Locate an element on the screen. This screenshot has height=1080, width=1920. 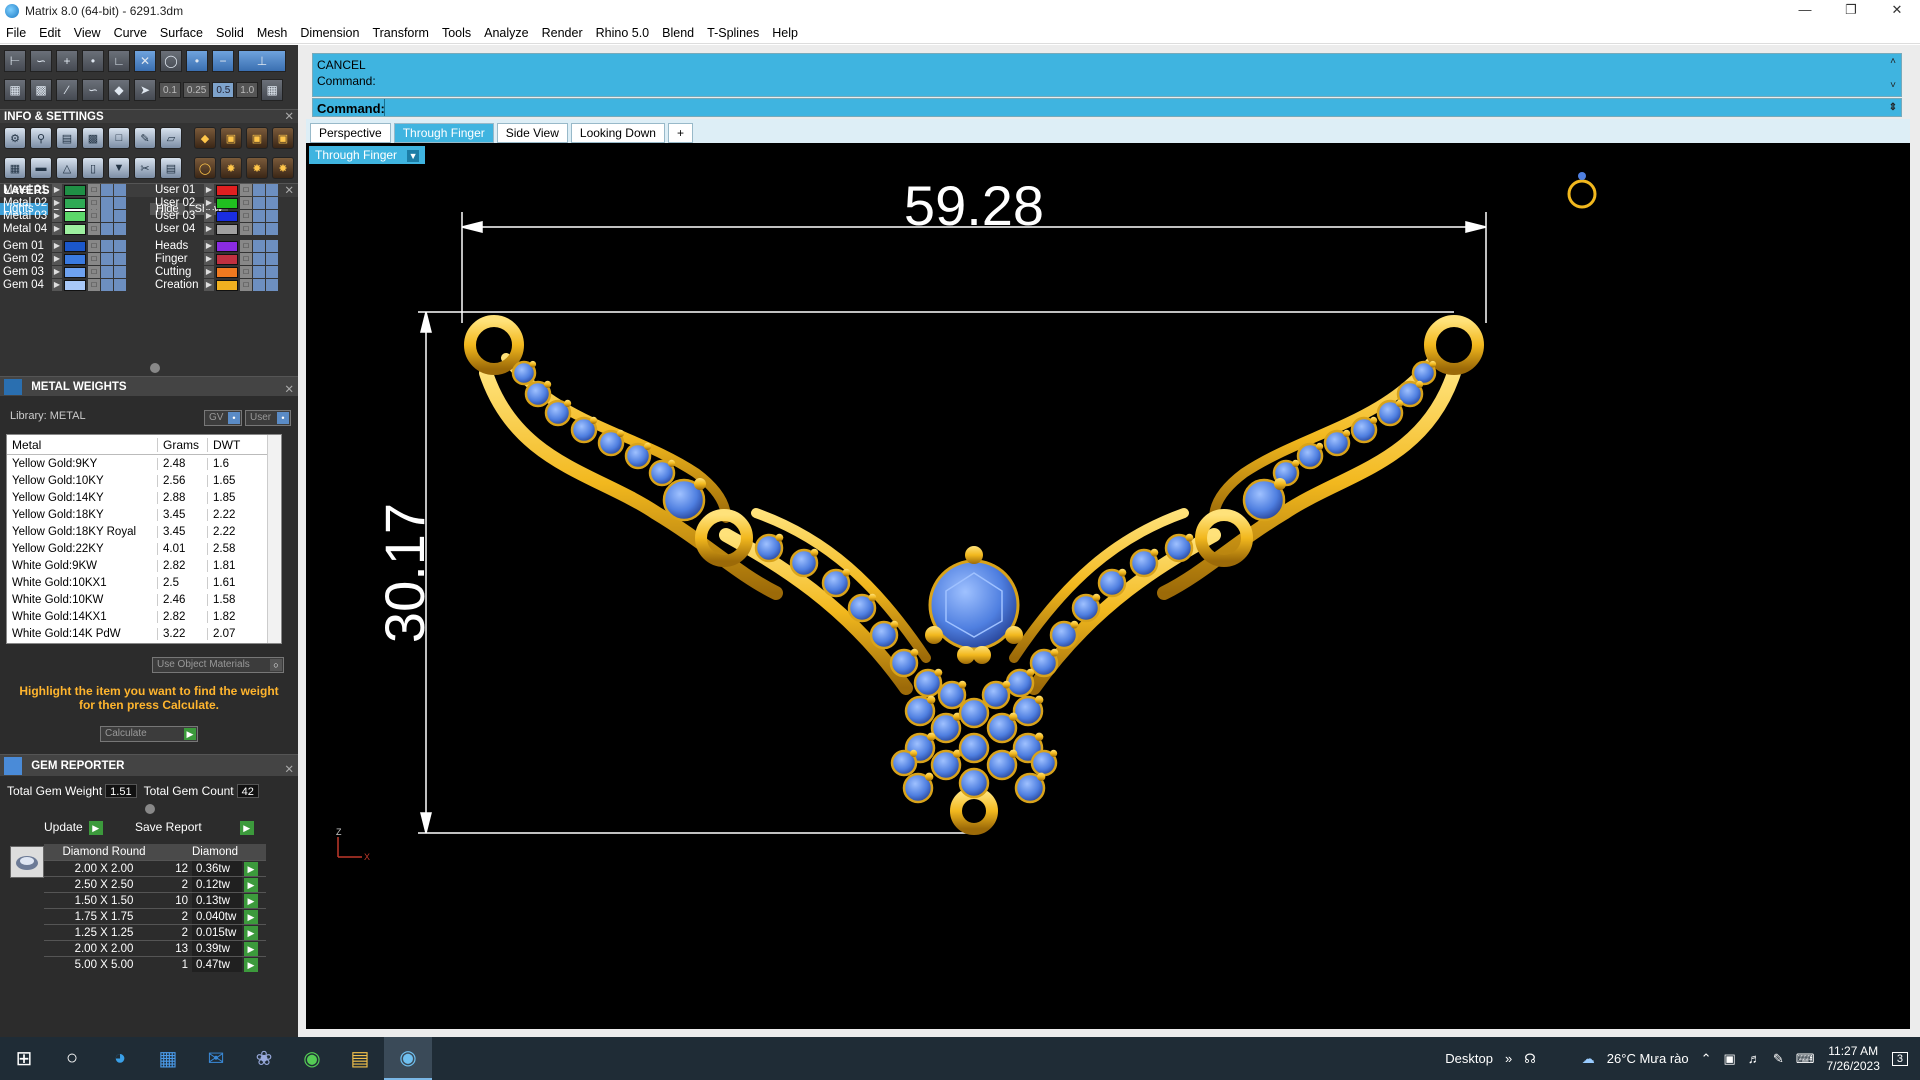
keyboard-icon: ⌨ is located at coordinates (1805, 1059).